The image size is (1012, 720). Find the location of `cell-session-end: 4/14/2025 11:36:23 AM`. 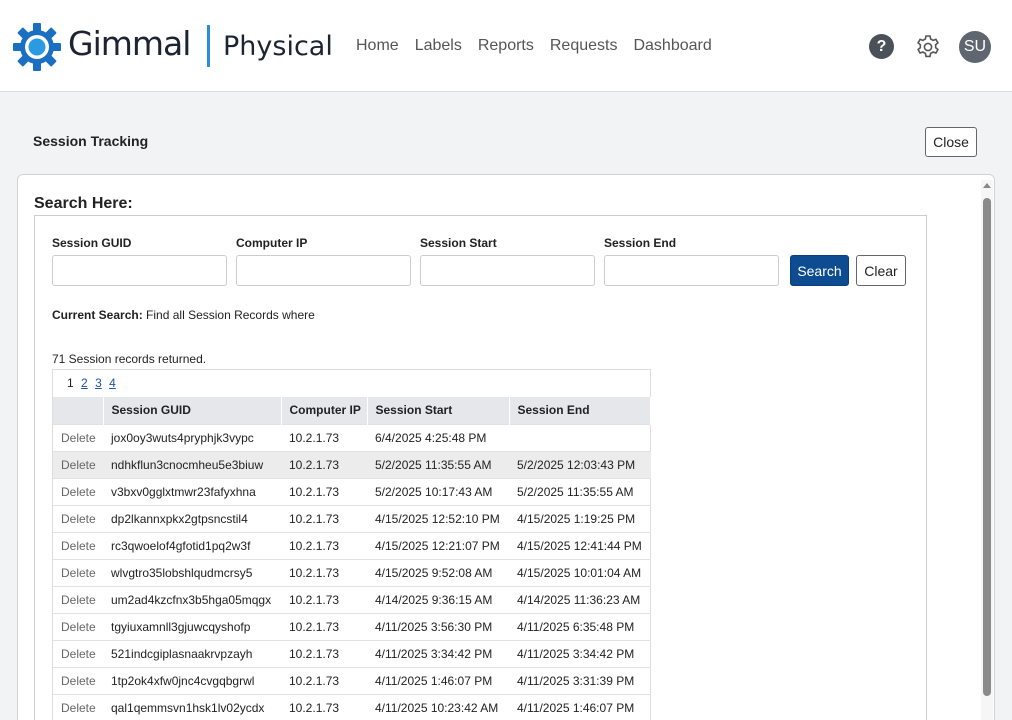

cell-session-end: 4/14/2025 11:36:23 AM is located at coordinates (580, 599).